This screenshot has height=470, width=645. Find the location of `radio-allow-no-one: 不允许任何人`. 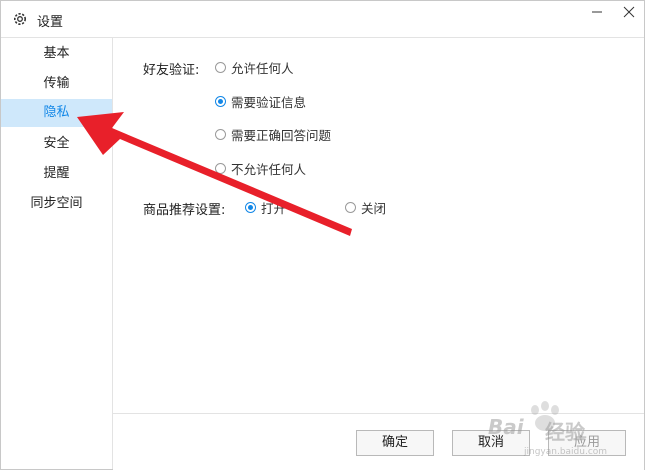

radio-allow-no-one: 不允许任何人 is located at coordinates (260, 168).